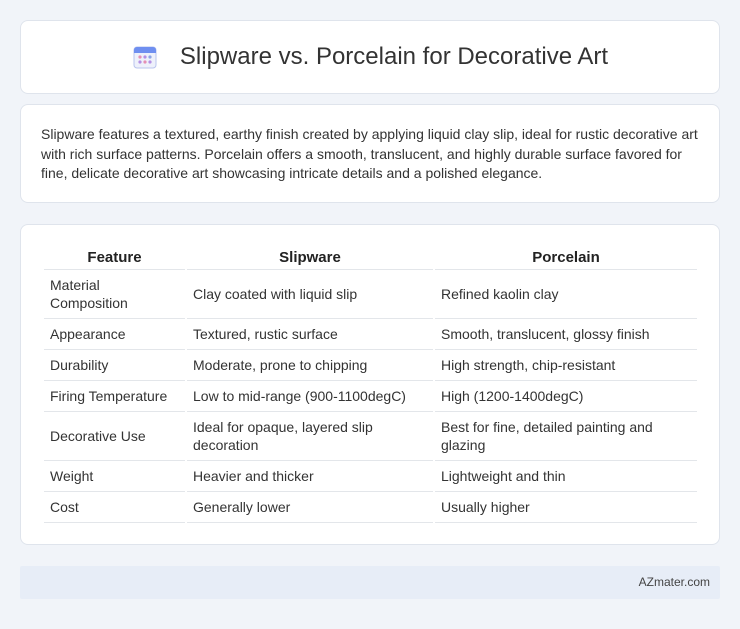 This screenshot has height=629, width=740. I want to click on slipware-cell: Clay coated with liquid slip, so click(310, 294).